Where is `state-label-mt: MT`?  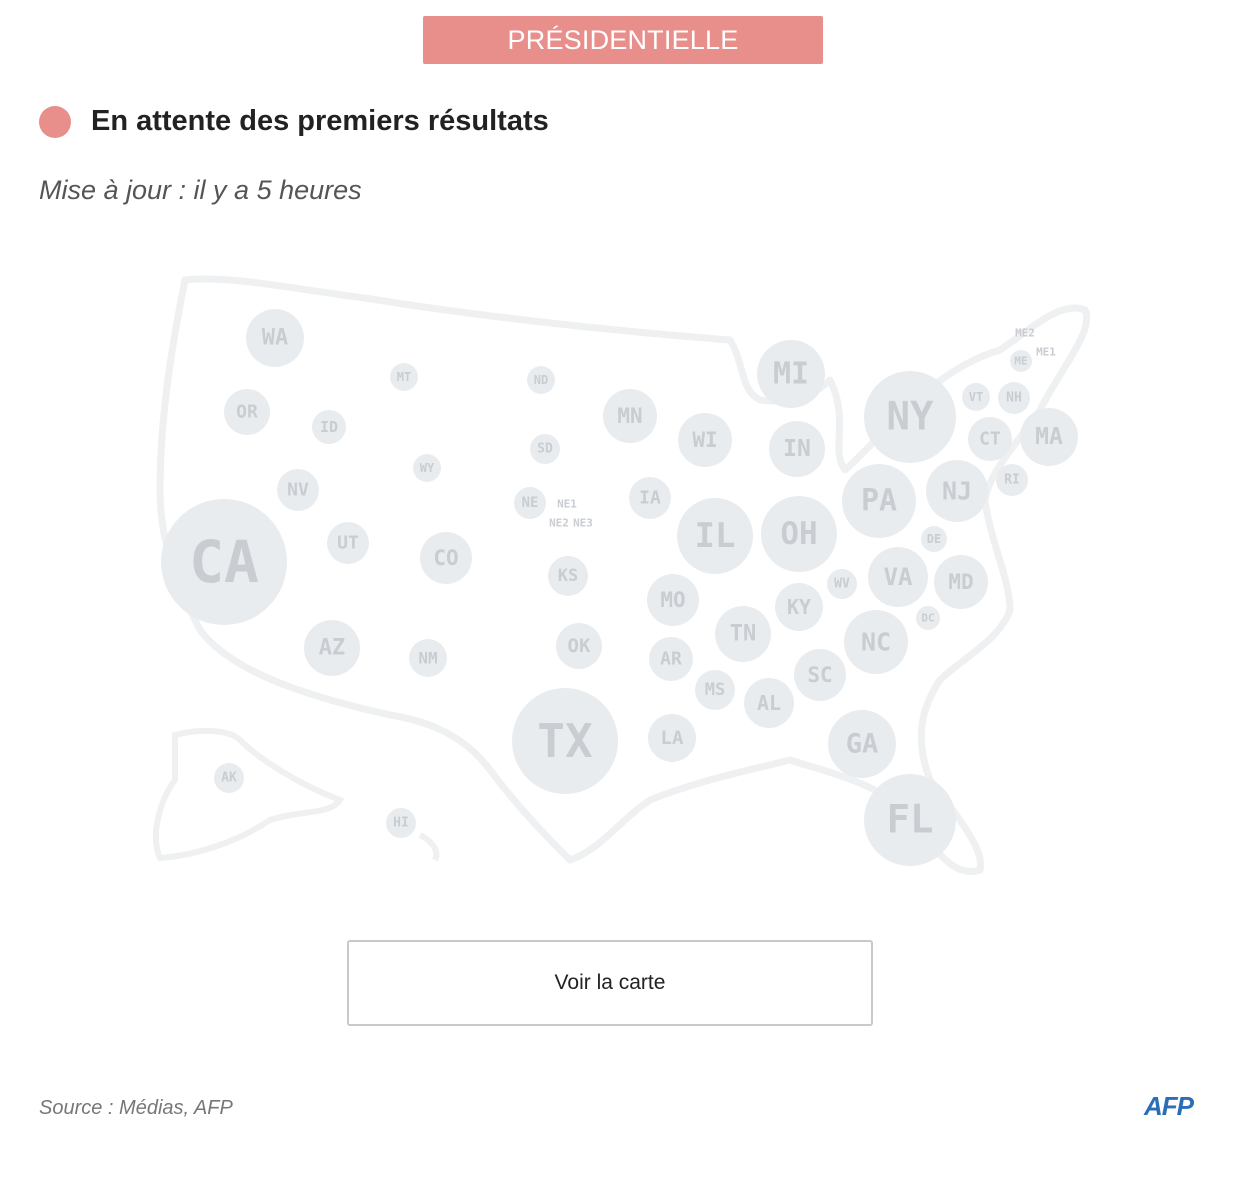 state-label-mt: MT is located at coordinates (404, 377).